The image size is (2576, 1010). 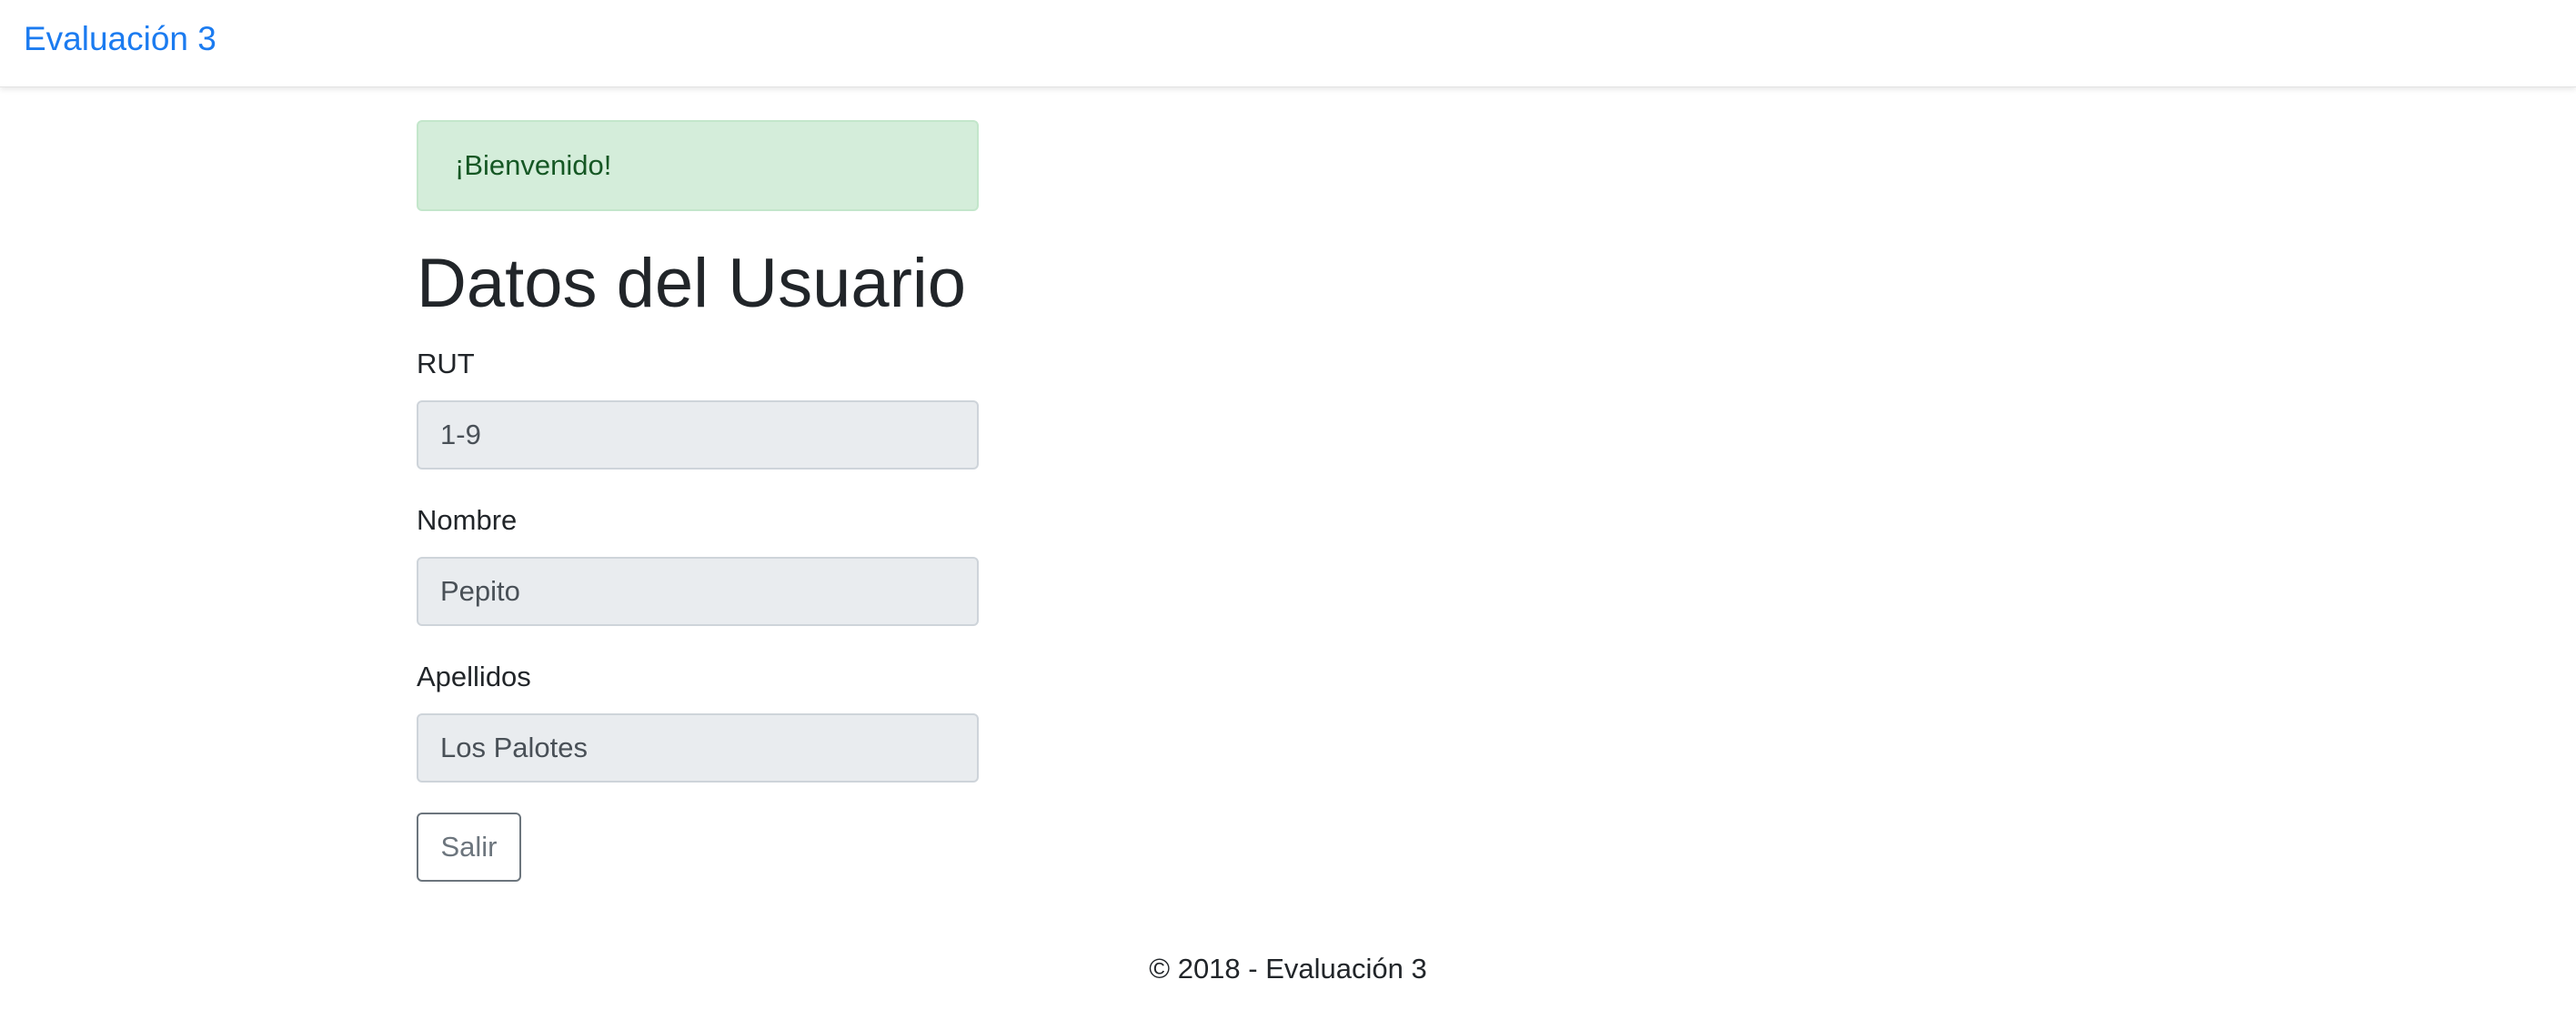 What do you see at coordinates (1288, 44) in the screenshot?
I see `navbar: Evaluación 3` at bounding box center [1288, 44].